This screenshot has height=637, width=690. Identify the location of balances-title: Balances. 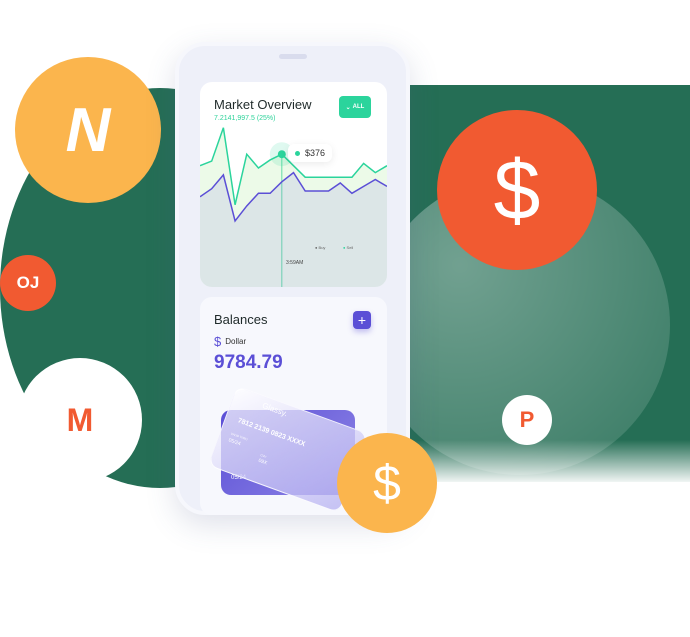
(241, 319).